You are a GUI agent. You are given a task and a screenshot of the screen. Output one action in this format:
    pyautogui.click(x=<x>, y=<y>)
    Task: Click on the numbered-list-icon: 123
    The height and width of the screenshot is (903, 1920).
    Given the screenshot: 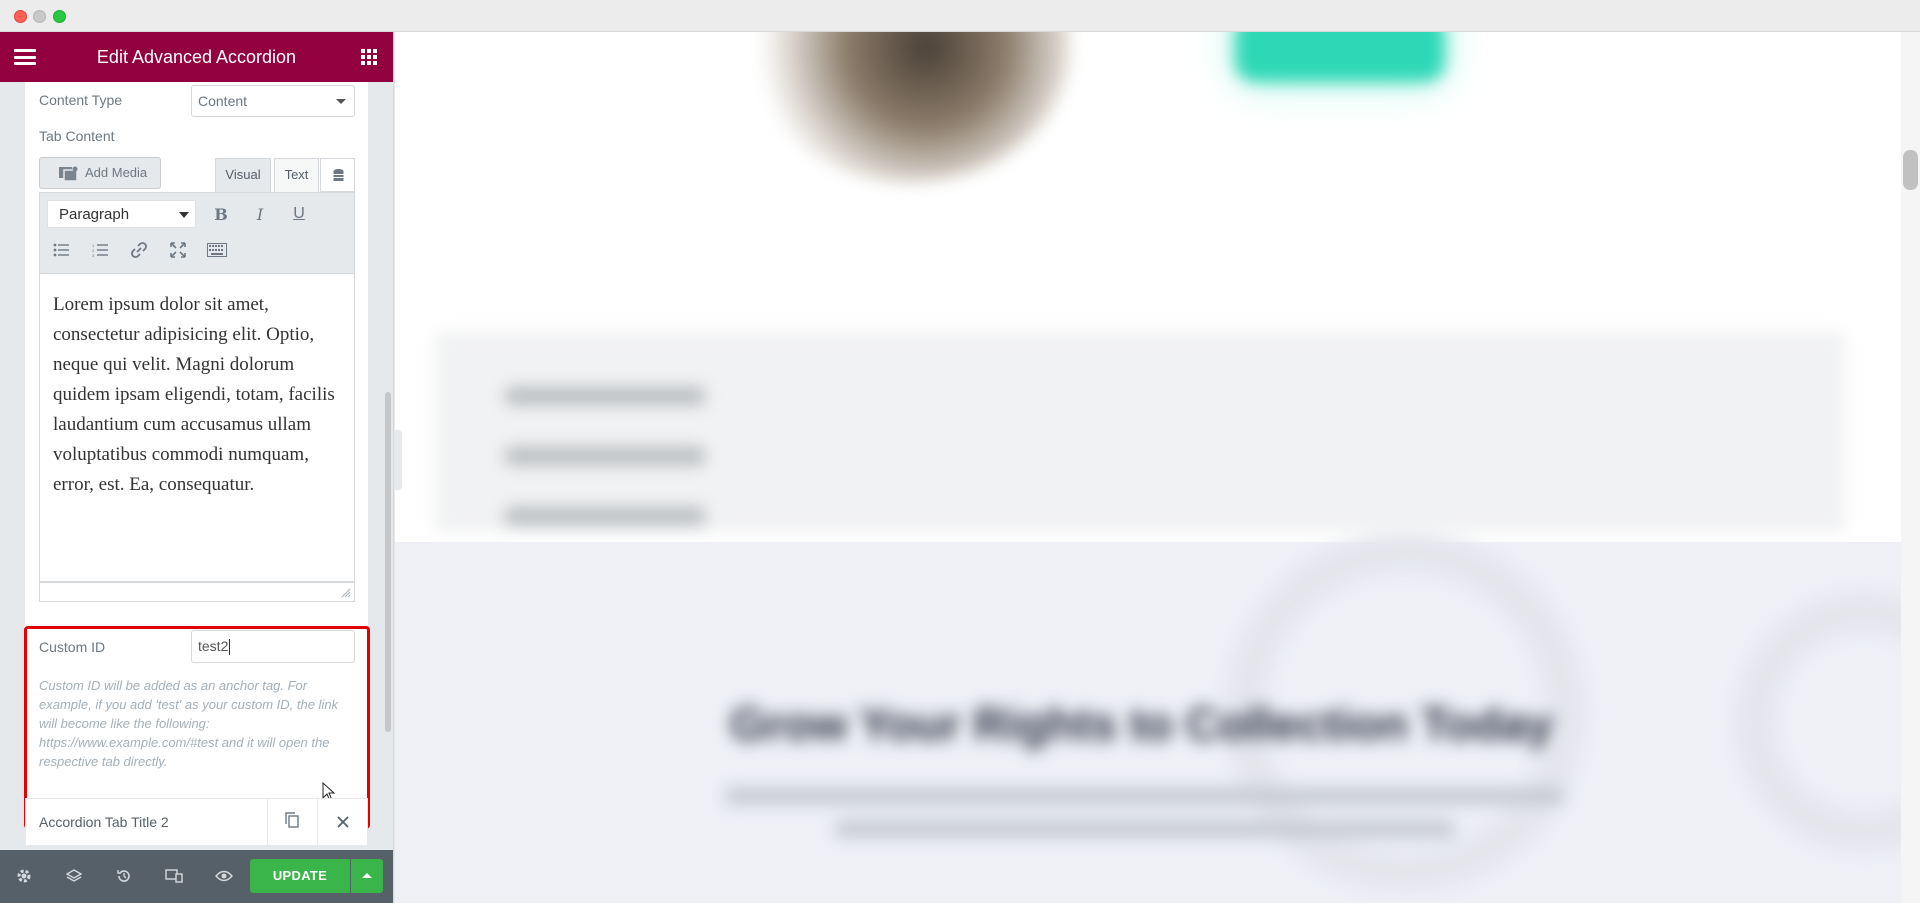 What is the action you would take?
    pyautogui.click(x=100, y=250)
    